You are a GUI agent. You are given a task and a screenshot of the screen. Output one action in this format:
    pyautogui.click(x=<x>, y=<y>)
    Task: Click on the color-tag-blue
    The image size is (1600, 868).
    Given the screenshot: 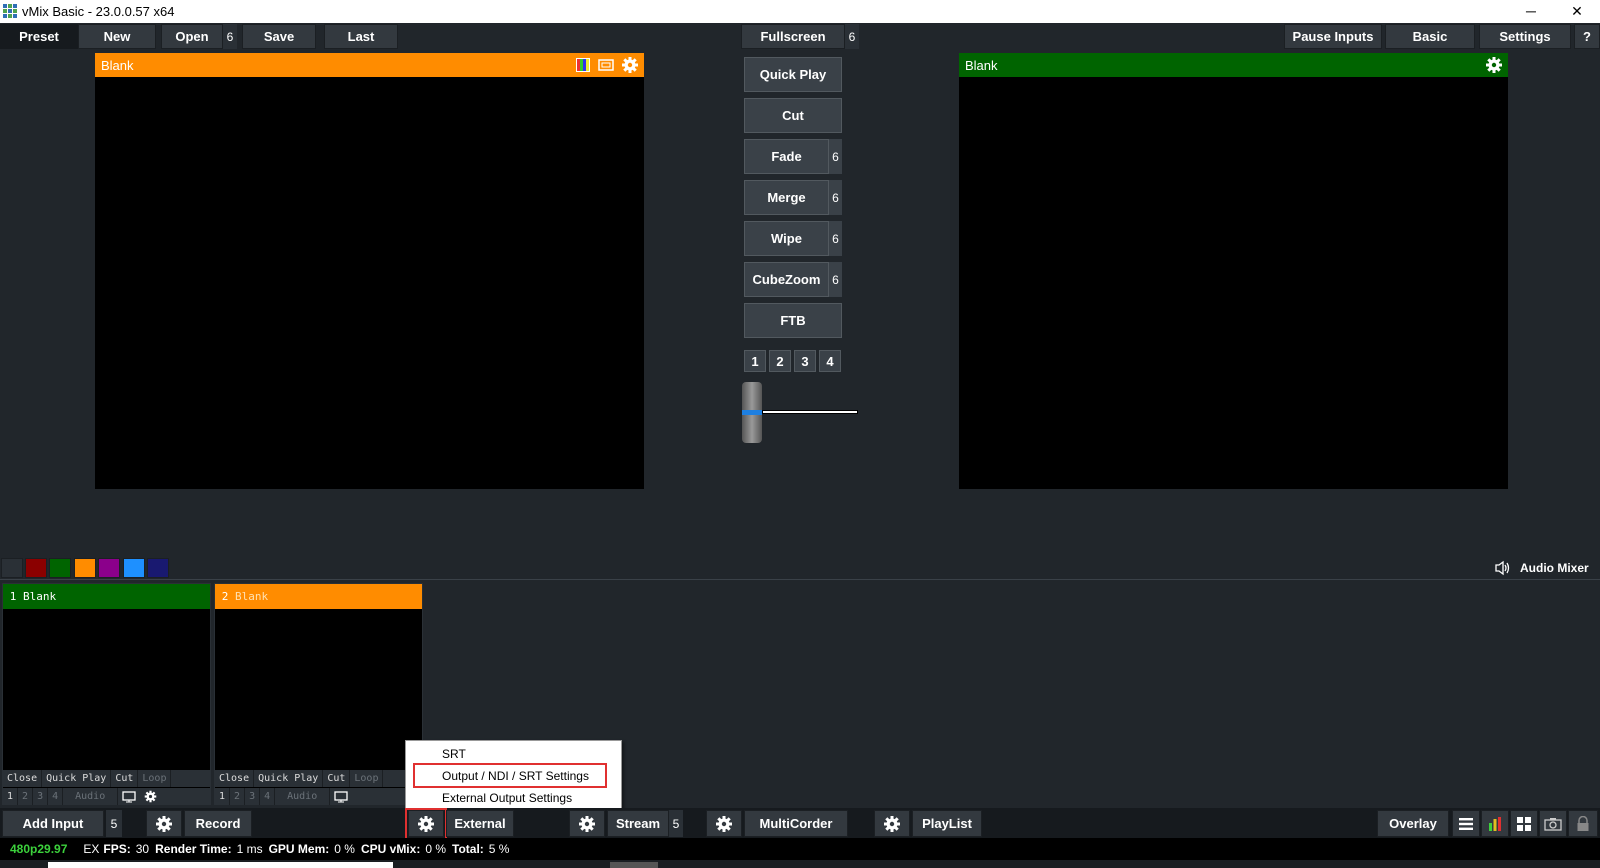 What is the action you would take?
    pyautogui.click(x=134, y=568)
    